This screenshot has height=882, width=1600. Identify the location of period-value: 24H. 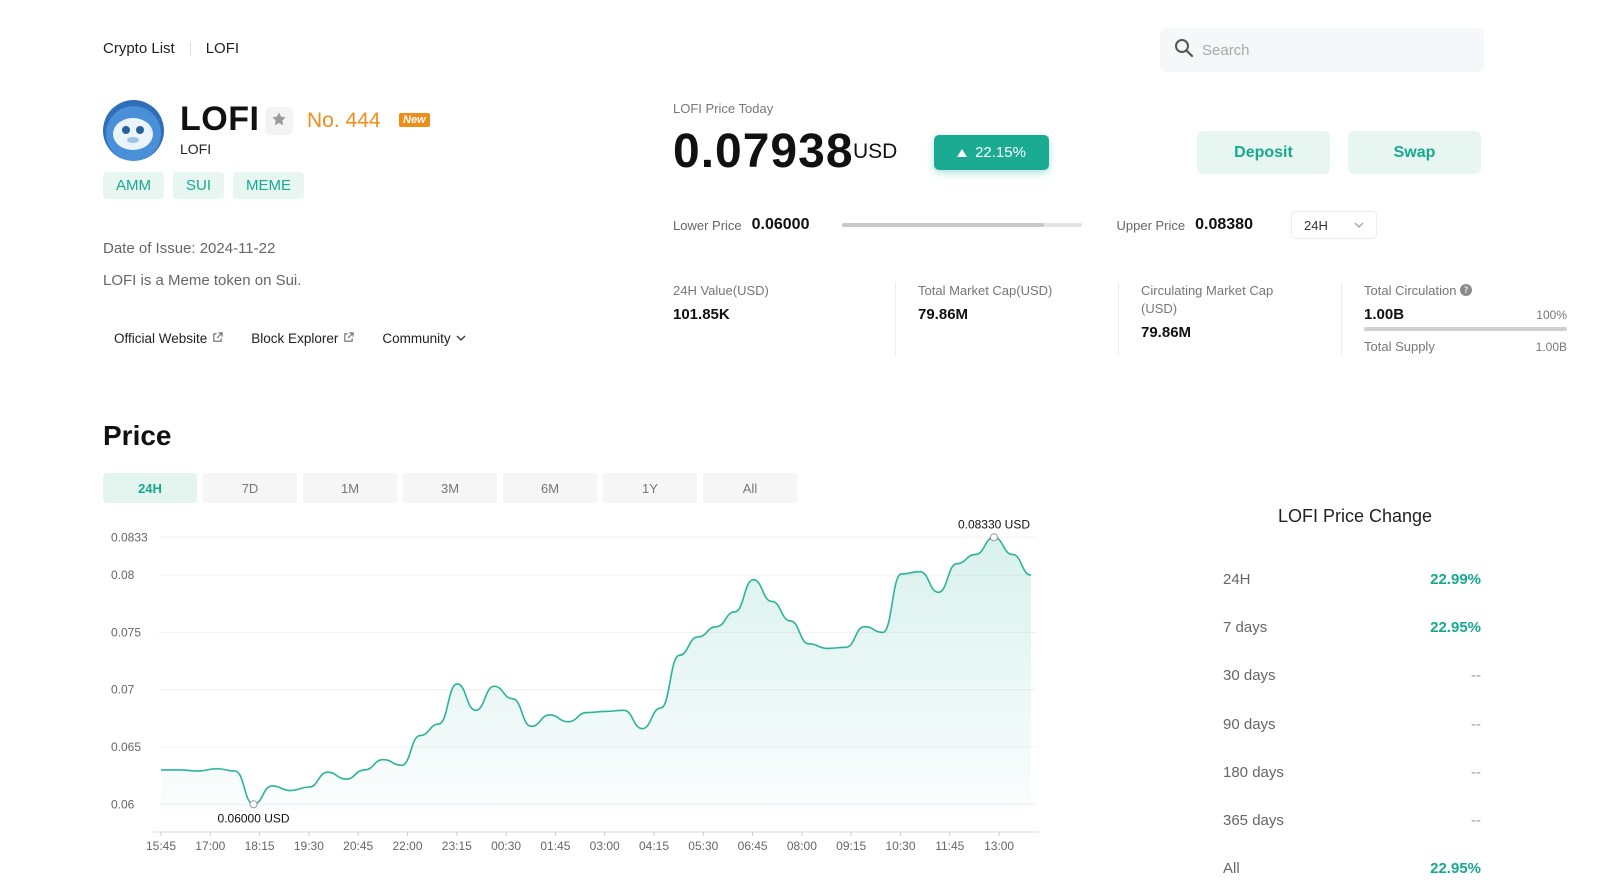
(1316, 225).